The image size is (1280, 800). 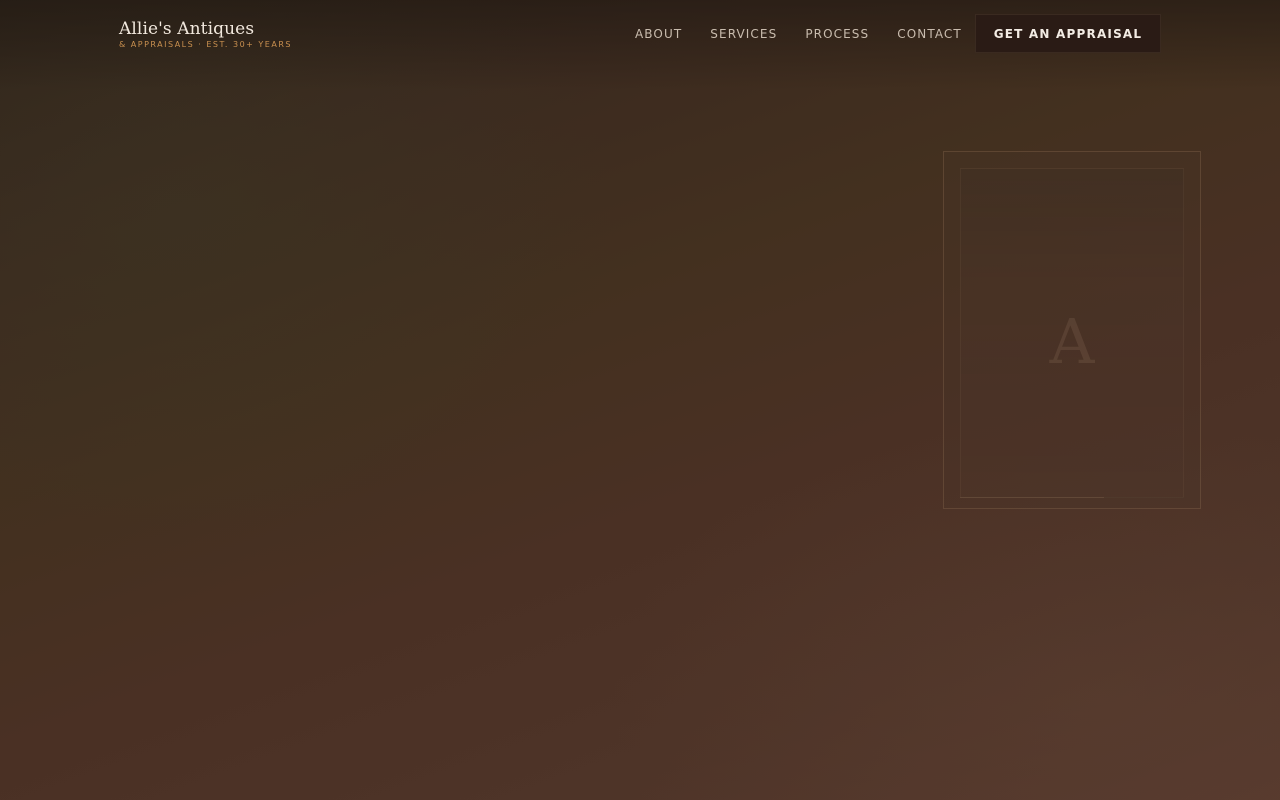 What do you see at coordinates (1072, 341) in the screenshot?
I see `frame-monogram: A` at bounding box center [1072, 341].